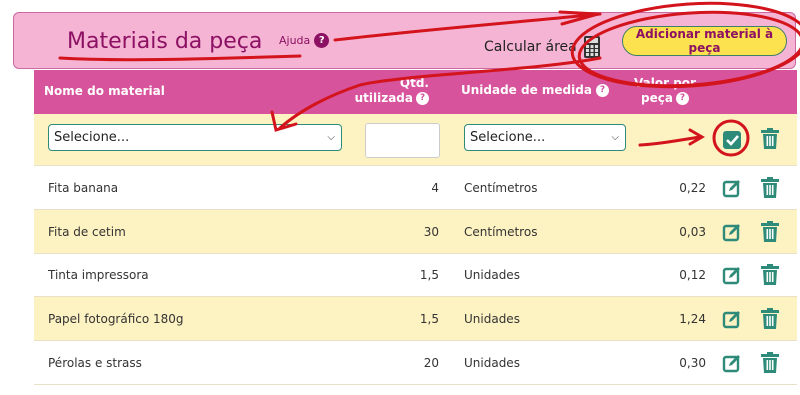  Describe the element at coordinates (692, 275) in the screenshot. I see `value-per-piece: 0,12` at that location.